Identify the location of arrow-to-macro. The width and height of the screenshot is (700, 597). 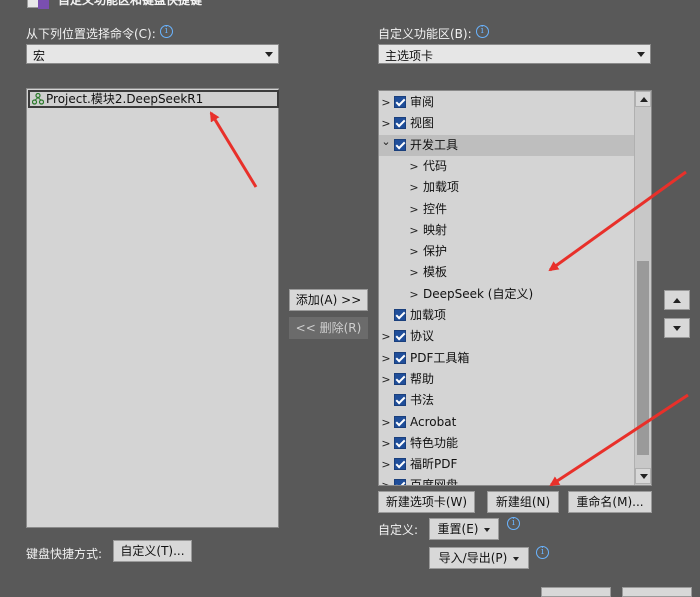
(233, 149).